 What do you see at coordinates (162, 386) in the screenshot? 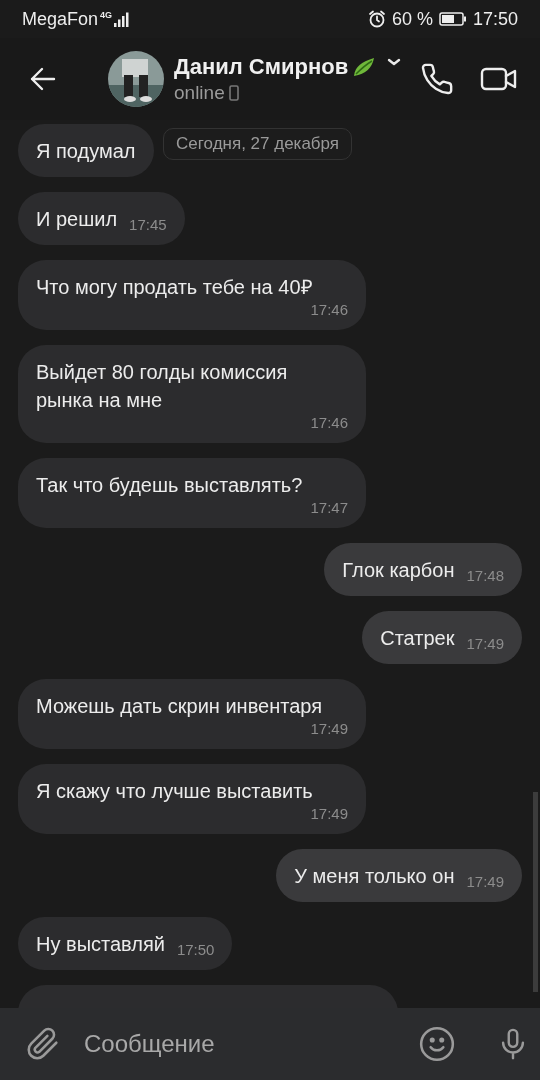
I see `message-text: Выйдет 80 голды комиссия рынка на мне` at bounding box center [162, 386].